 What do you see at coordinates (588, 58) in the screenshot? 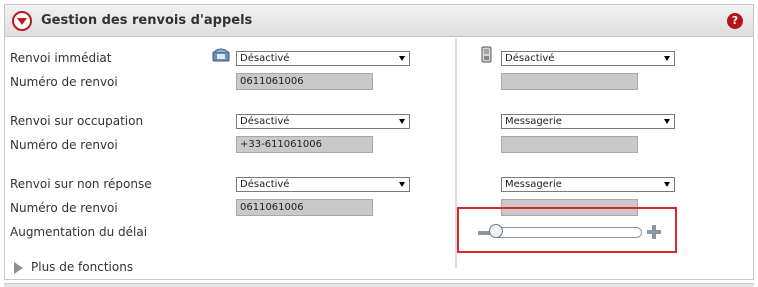
I see `immediate-mobile-select: Désactivé` at bounding box center [588, 58].